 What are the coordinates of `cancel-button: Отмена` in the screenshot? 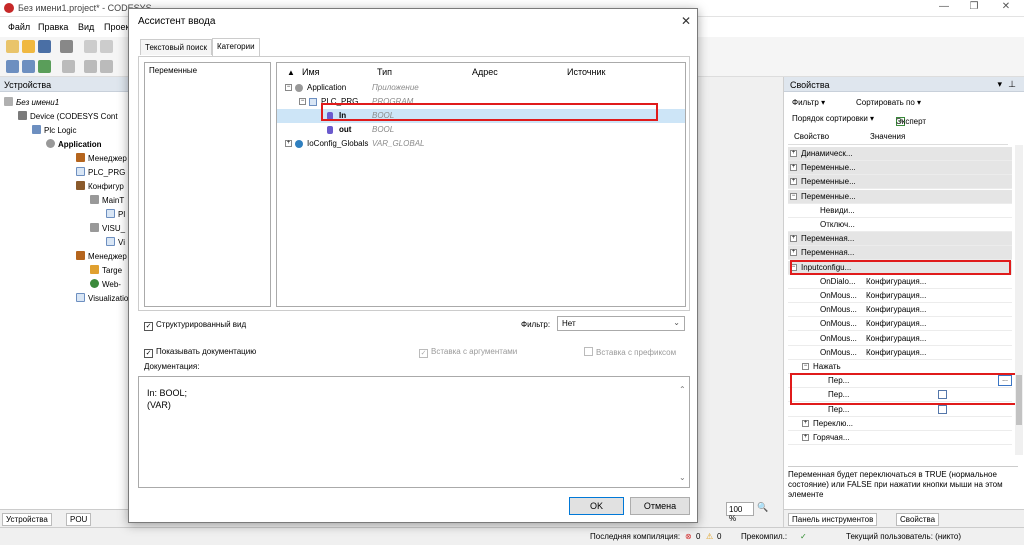 It's located at (660, 506).